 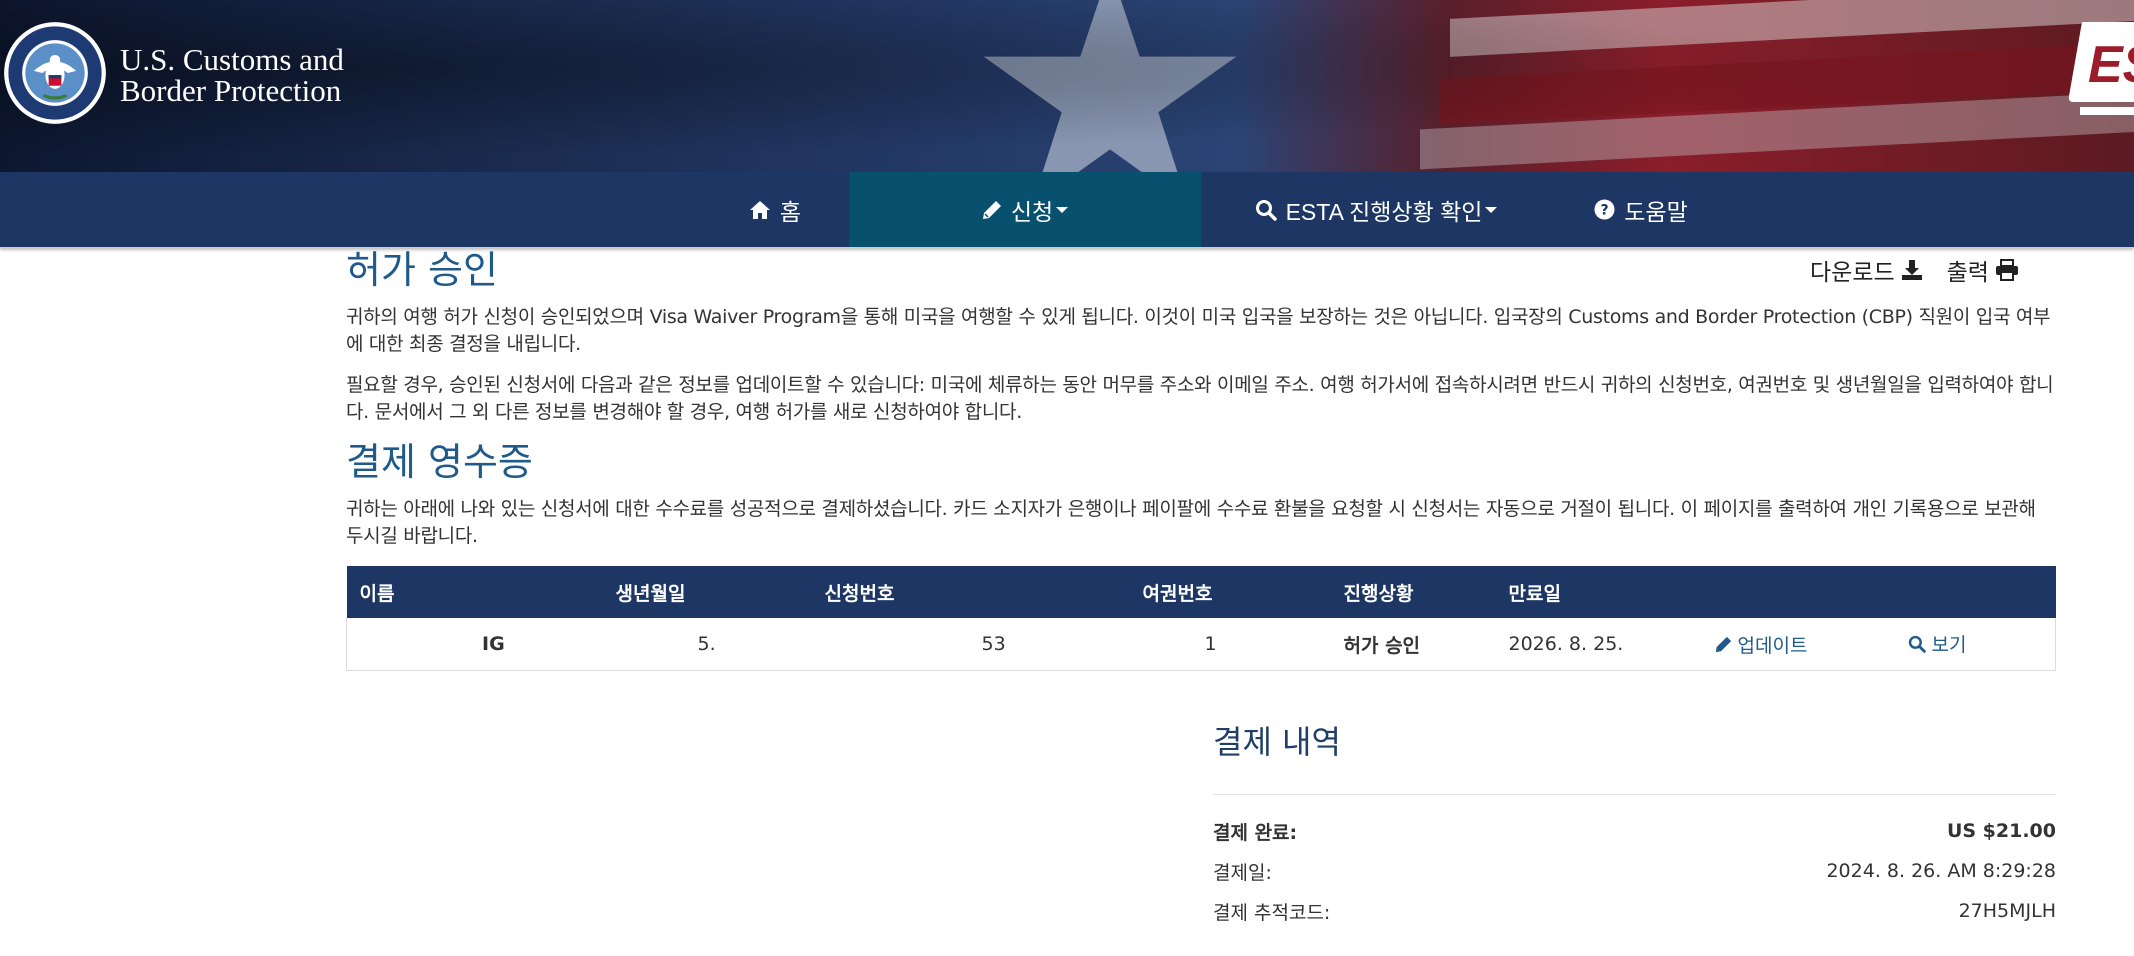 What do you see at coordinates (1230, 644) in the screenshot?
I see `cell-passport-no: 1` at bounding box center [1230, 644].